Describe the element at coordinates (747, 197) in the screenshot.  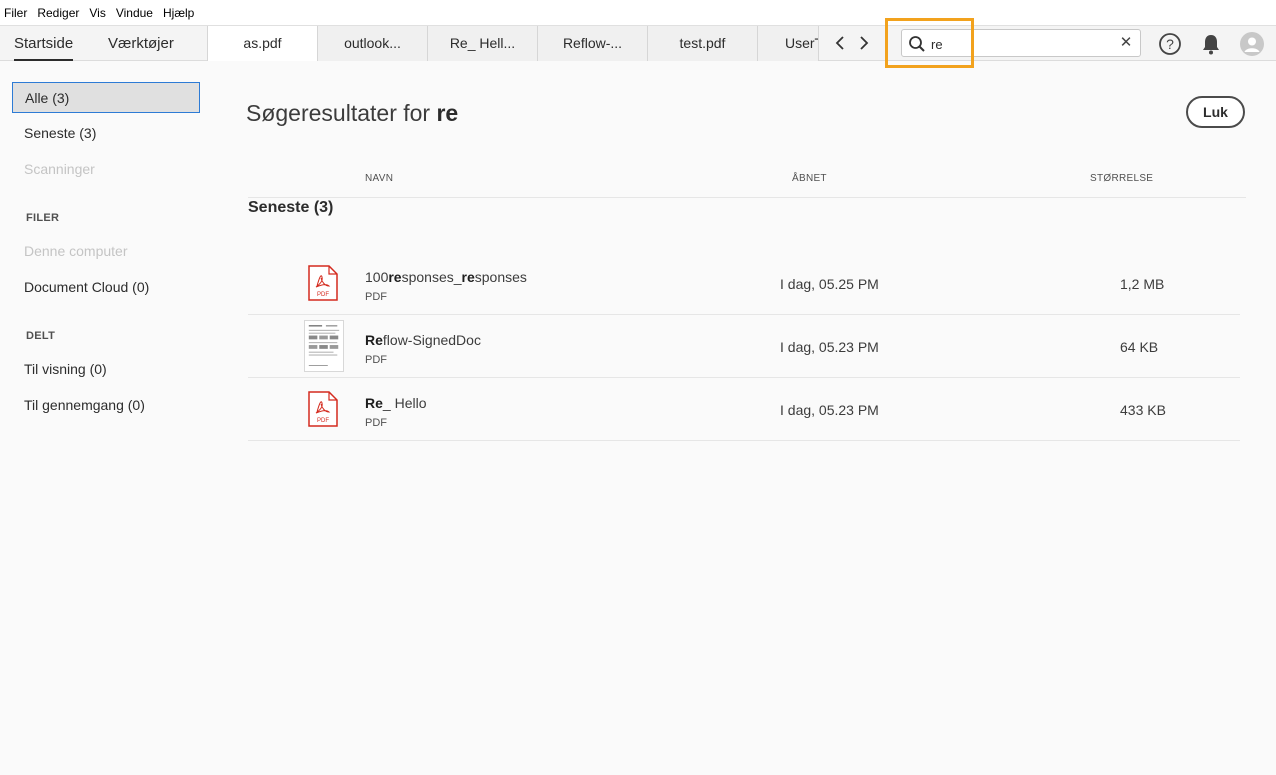
I see `header-divider` at that location.